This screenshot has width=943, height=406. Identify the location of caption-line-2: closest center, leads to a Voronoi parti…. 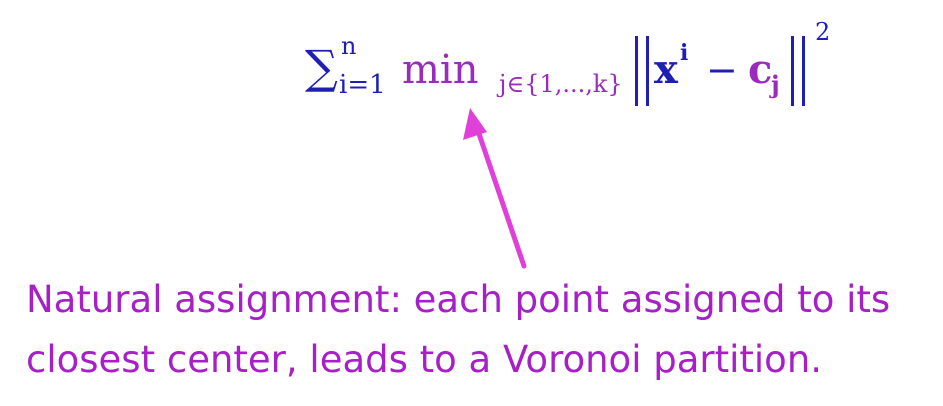
(424, 359).